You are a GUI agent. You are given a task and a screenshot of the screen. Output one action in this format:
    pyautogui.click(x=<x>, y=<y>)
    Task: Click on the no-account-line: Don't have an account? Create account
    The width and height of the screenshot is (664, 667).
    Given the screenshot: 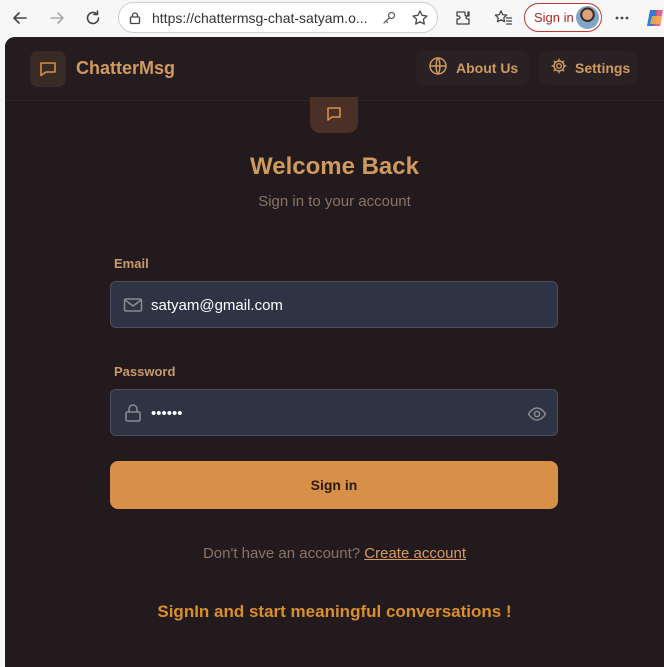 What is the action you would take?
    pyautogui.click(x=334, y=553)
    